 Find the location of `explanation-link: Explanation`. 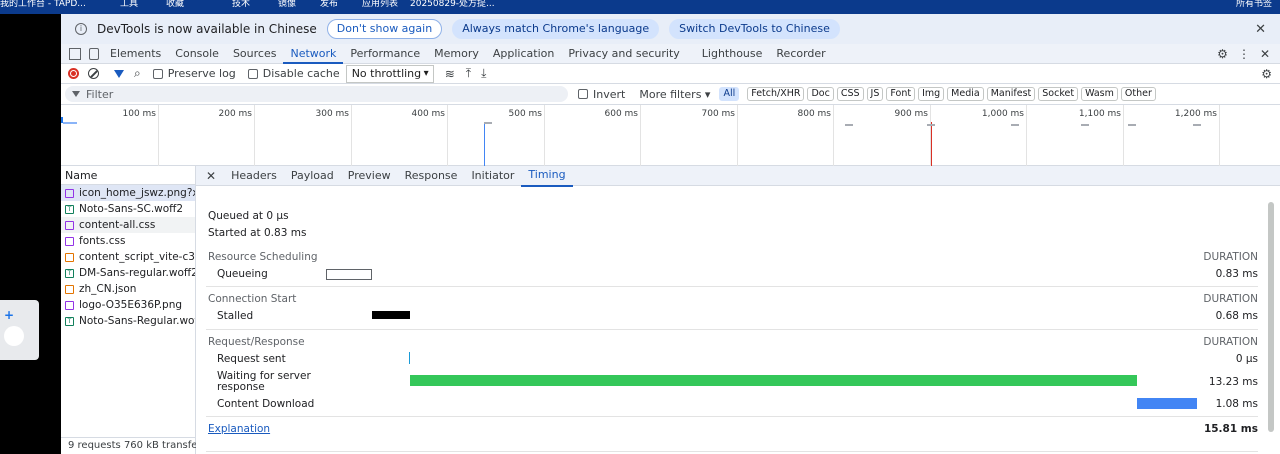

explanation-link: Explanation is located at coordinates (239, 429).